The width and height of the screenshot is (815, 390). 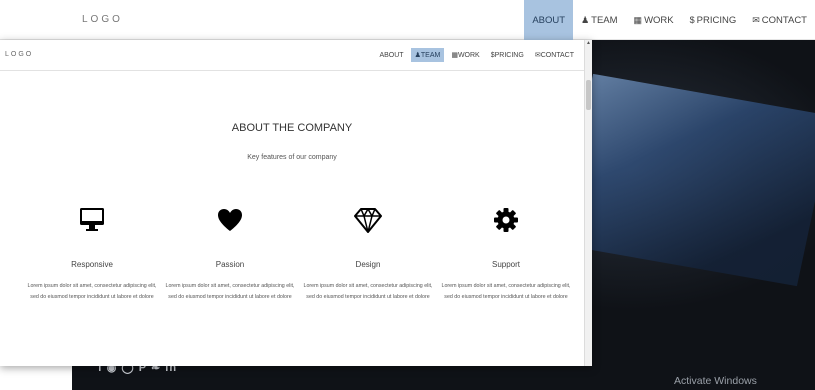 What do you see at coordinates (588, 95) in the screenshot?
I see `scrollbar-thumb` at bounding box center [588, 95].